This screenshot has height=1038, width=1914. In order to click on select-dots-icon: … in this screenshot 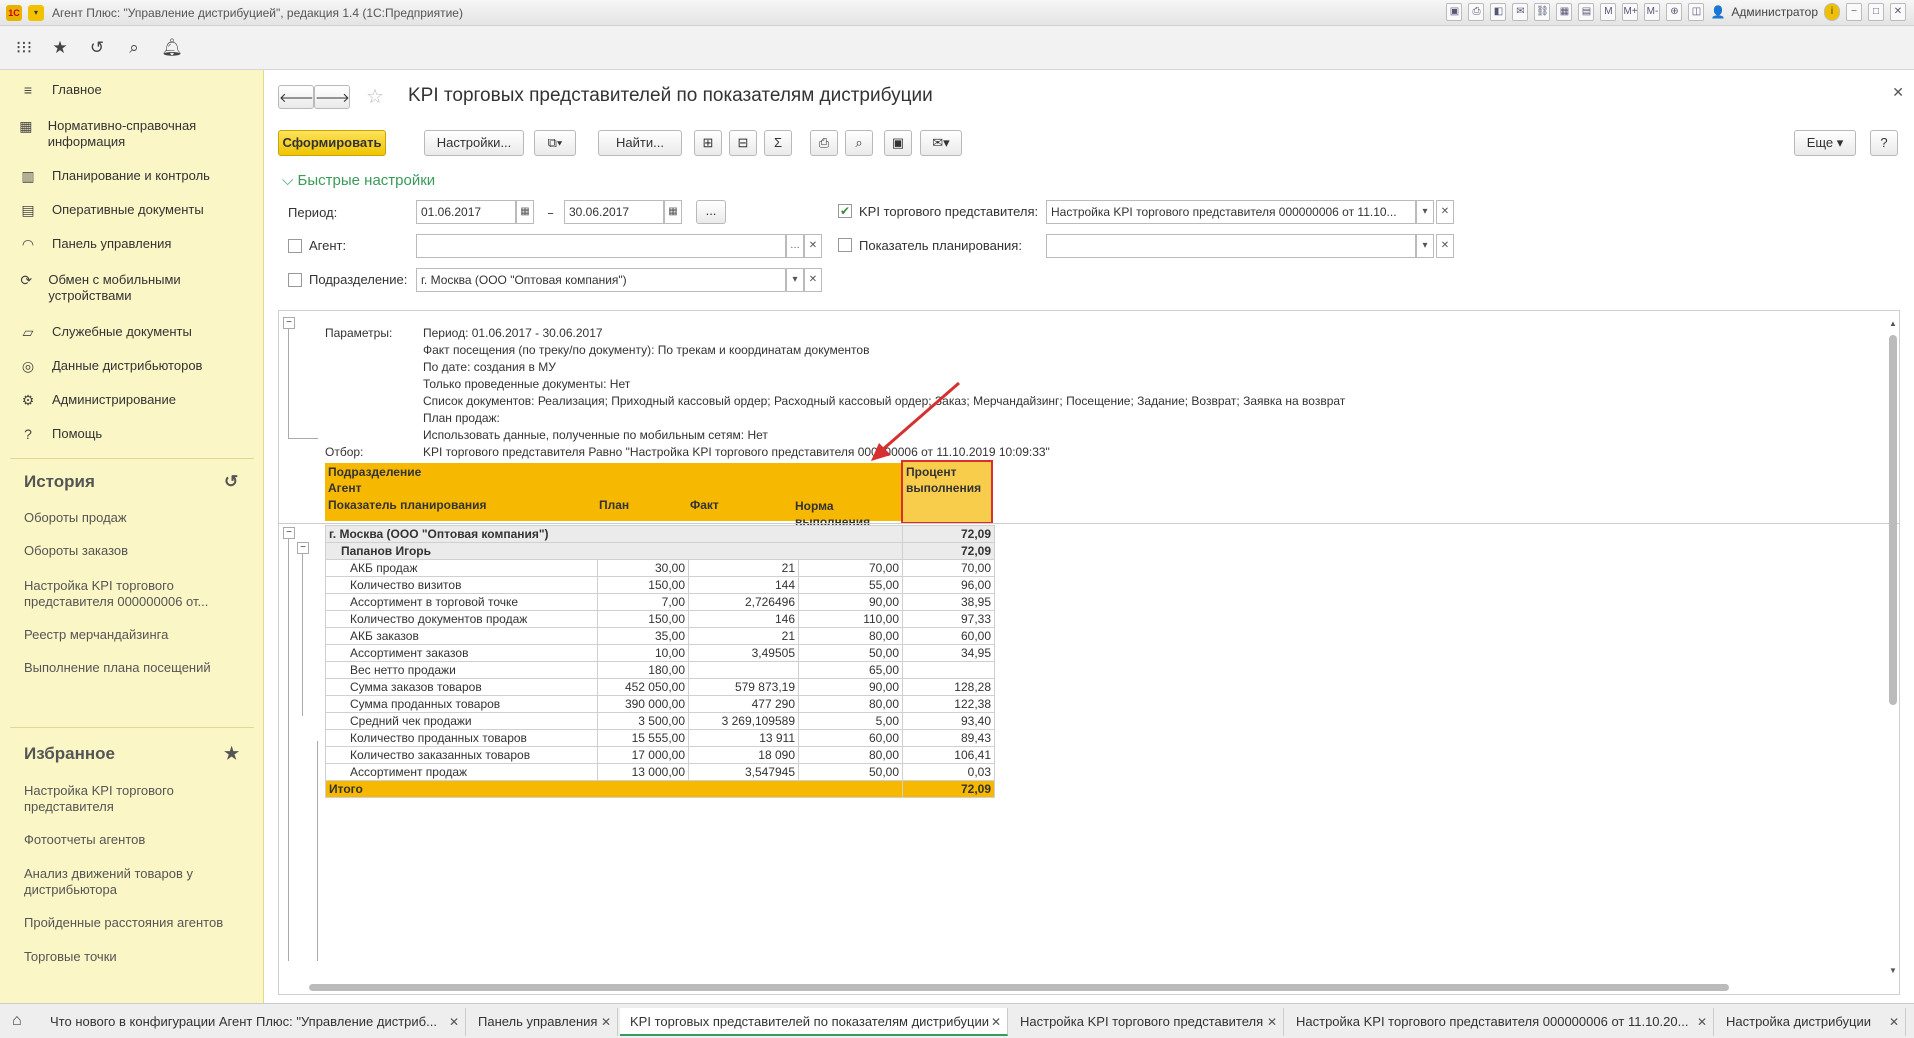, I will do `click(795, 246)`.